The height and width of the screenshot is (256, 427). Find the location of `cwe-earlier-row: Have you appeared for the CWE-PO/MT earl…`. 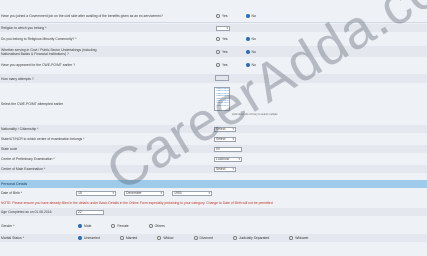

cwe-earlier-row: Have you appeared for the CWE-PO/MT earl… is located at coordinates (213, 65).